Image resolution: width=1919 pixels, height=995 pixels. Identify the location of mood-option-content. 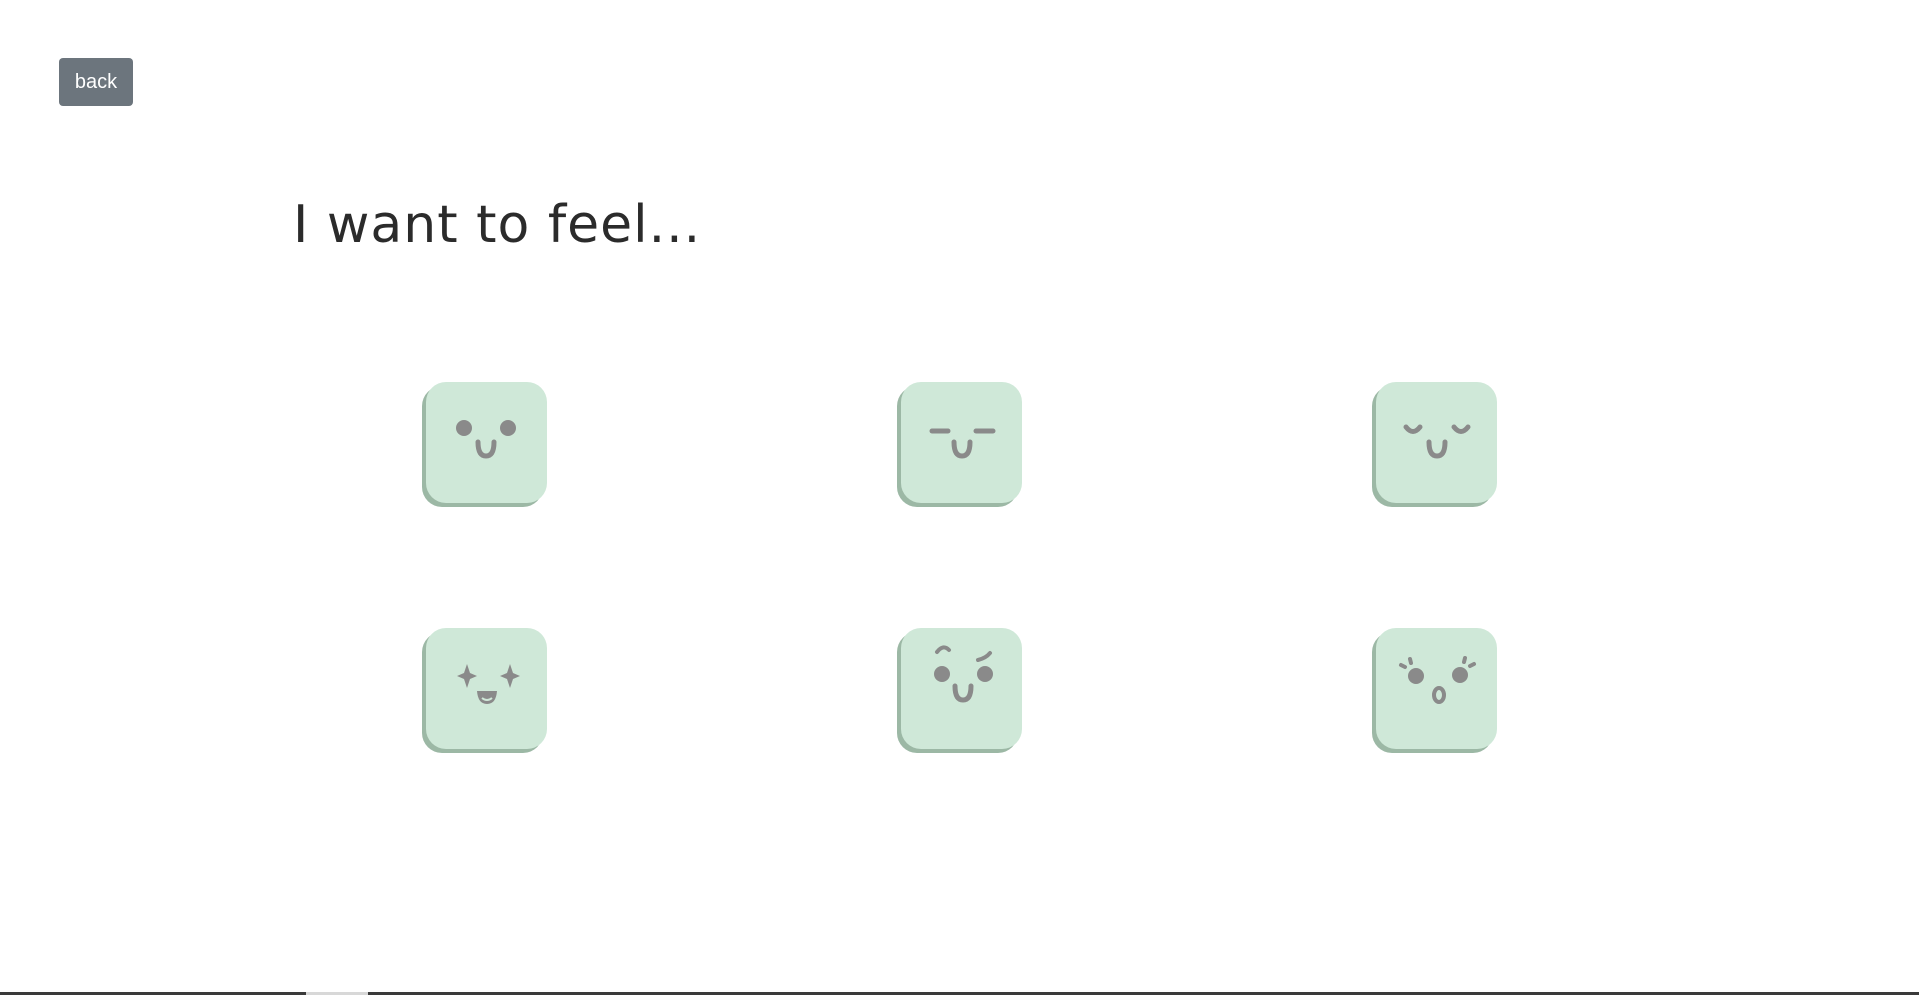
(1436, 442).